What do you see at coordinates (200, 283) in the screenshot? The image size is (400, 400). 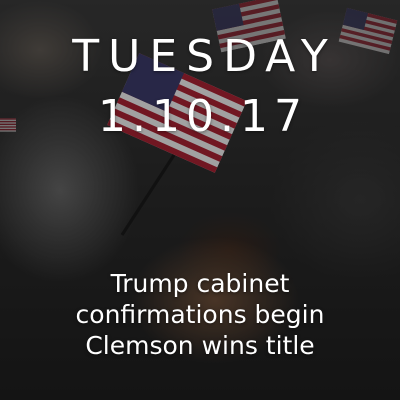 I see `story-line: Trump cabinet` at bounding box center [200, 283].